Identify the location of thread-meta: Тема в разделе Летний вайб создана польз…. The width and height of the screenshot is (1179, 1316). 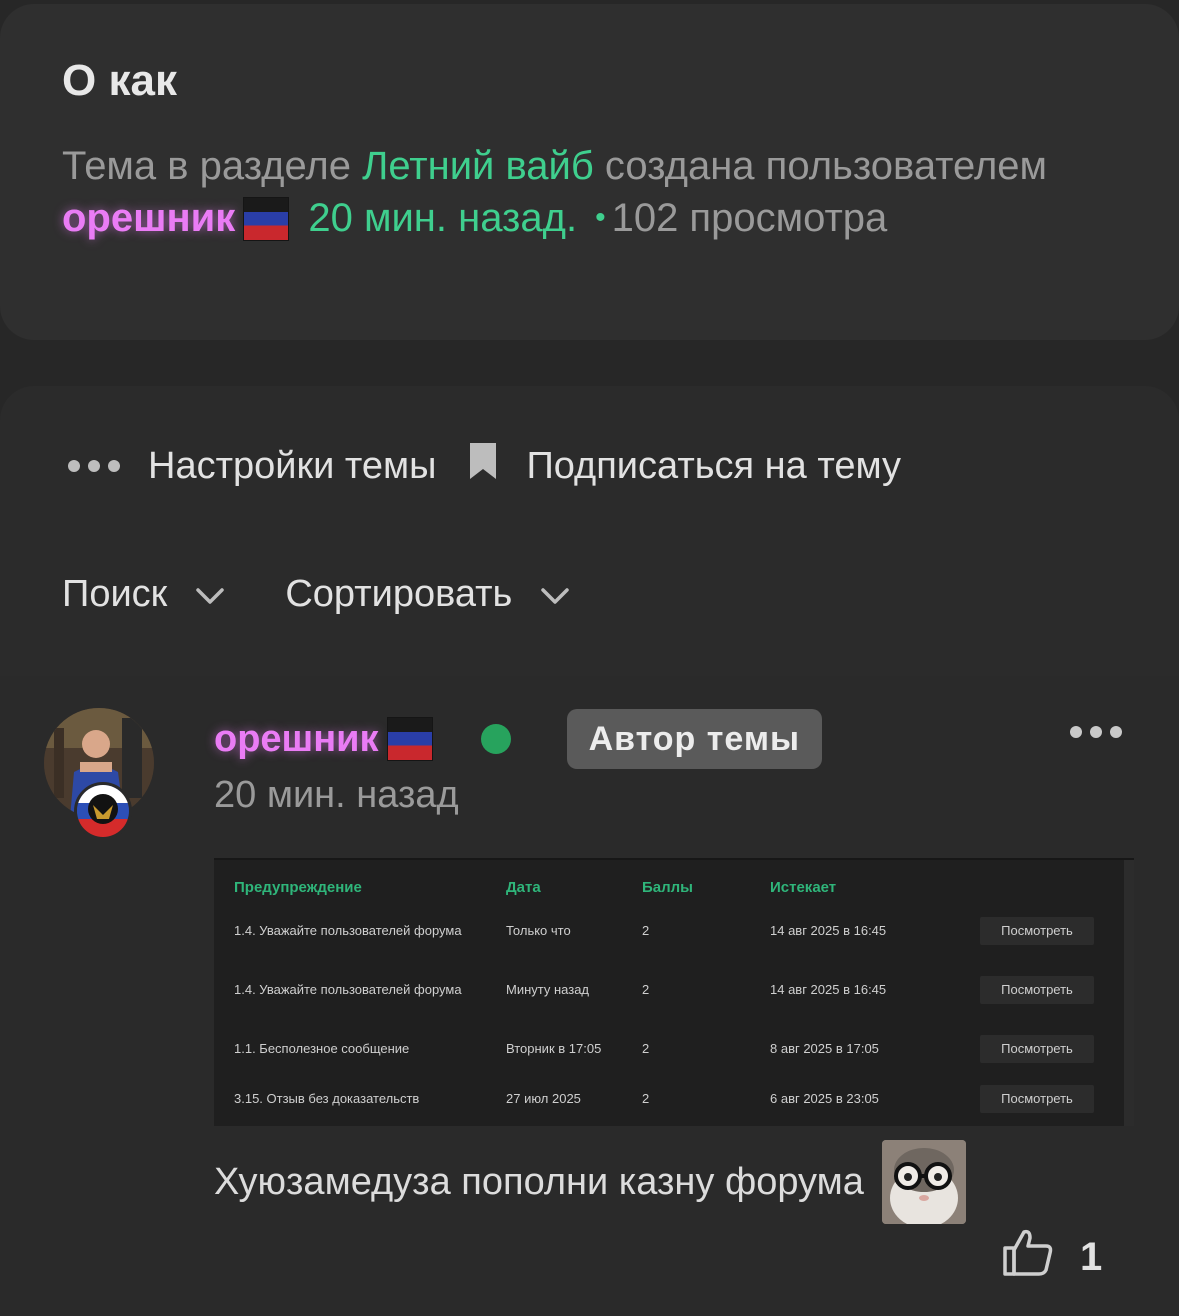
(592, 192).